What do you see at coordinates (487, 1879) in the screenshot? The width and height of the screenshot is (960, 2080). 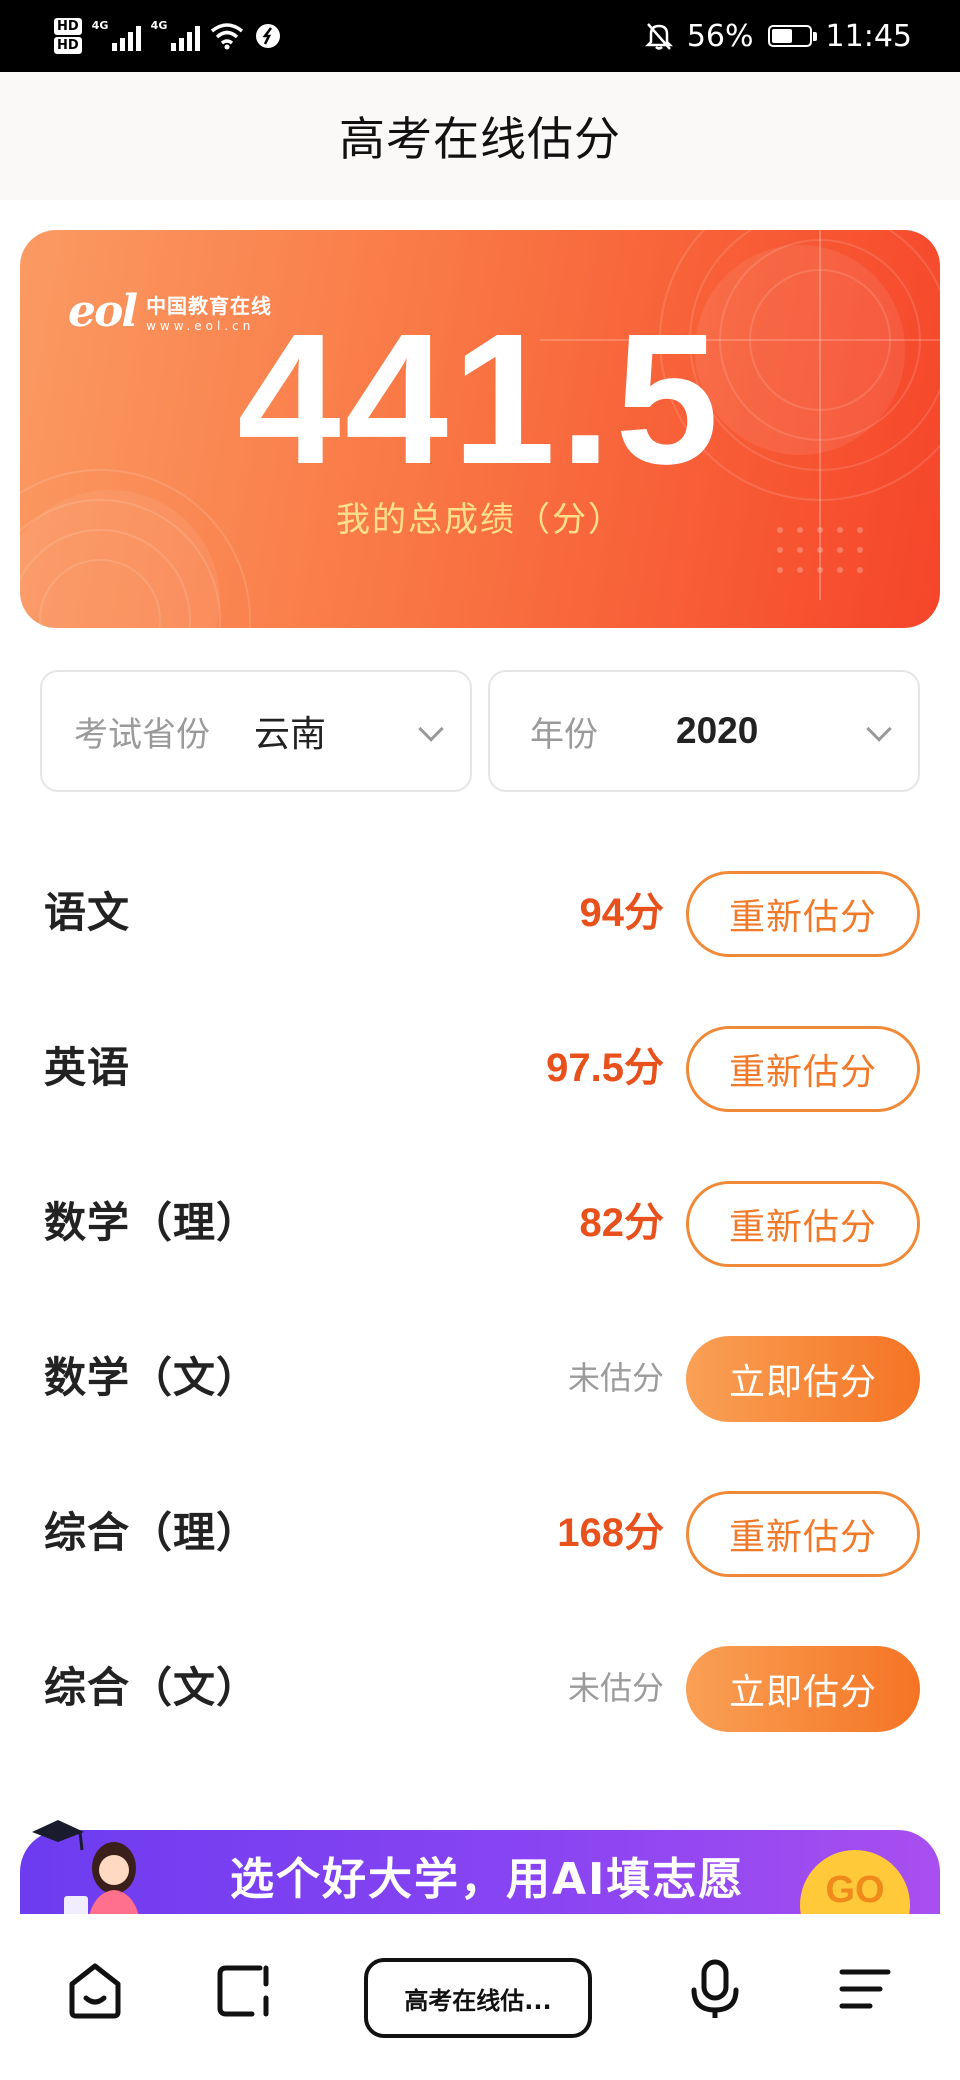 I see `banner-text: 选个好大学，用AI填志愿` at bounding box center [487, 1879].